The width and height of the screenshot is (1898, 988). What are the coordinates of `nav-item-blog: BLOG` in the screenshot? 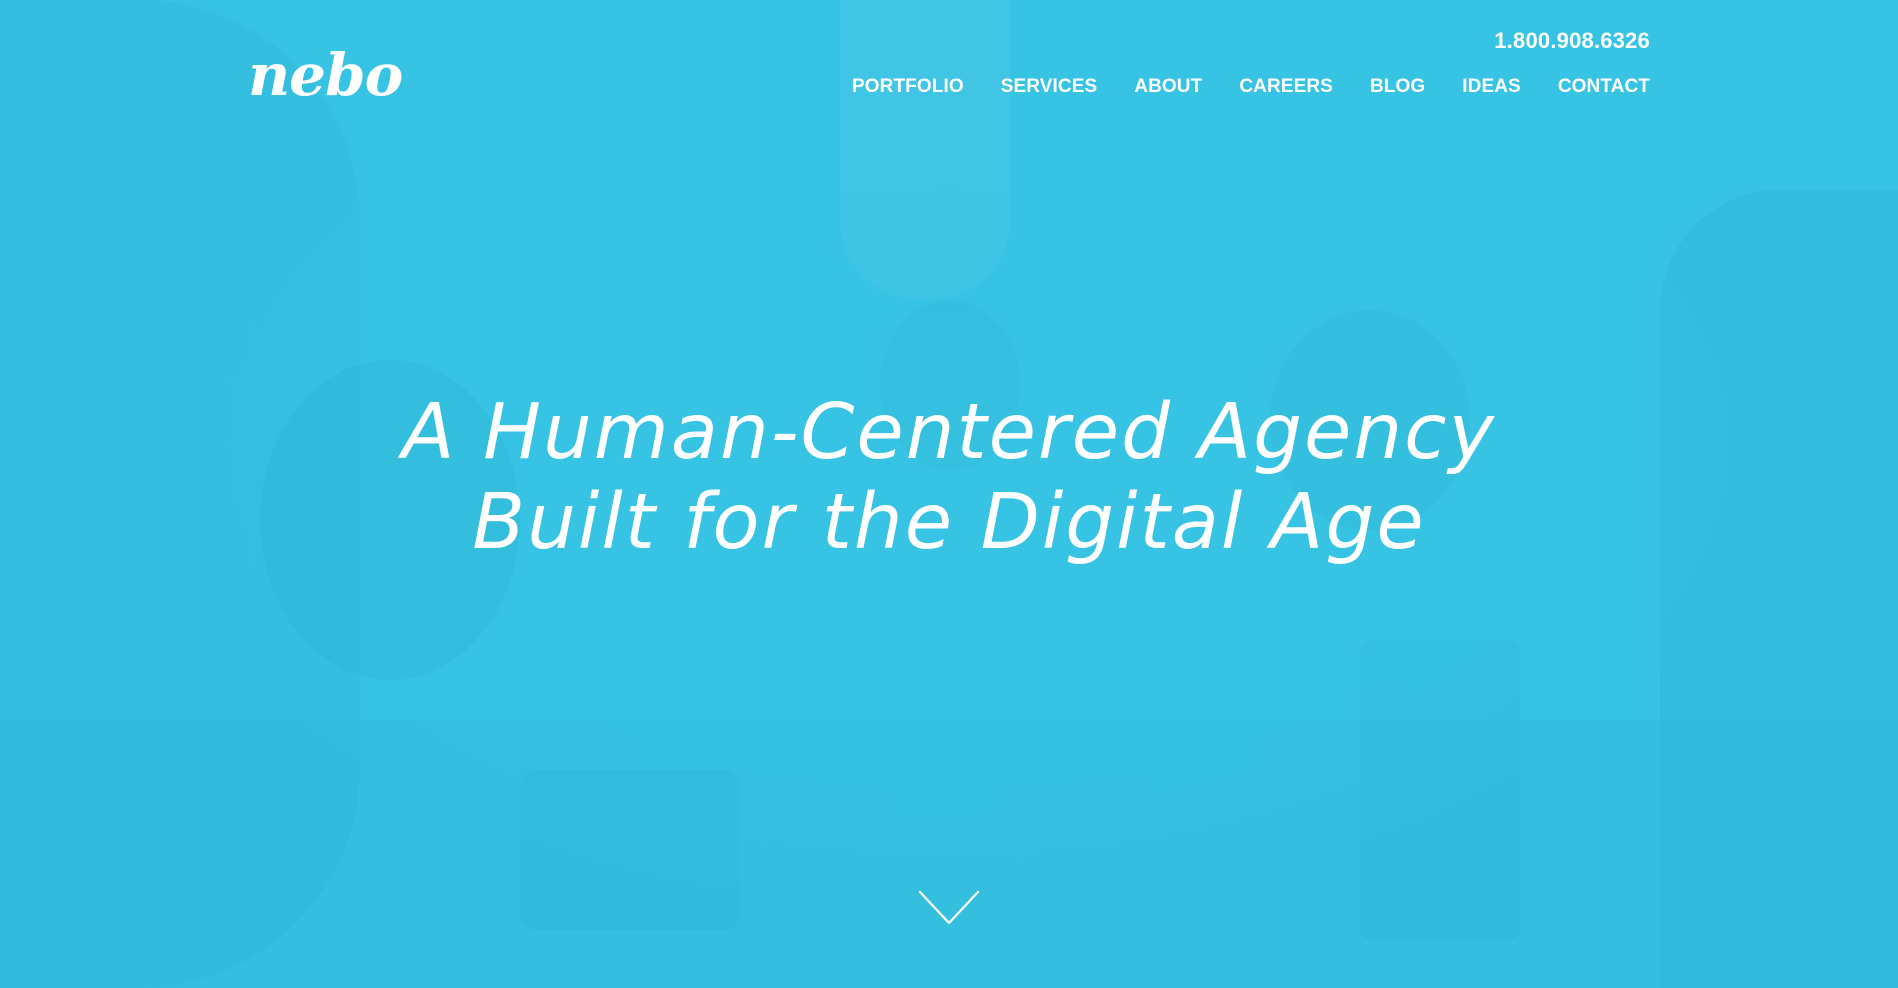 It's located at (1397, 87).